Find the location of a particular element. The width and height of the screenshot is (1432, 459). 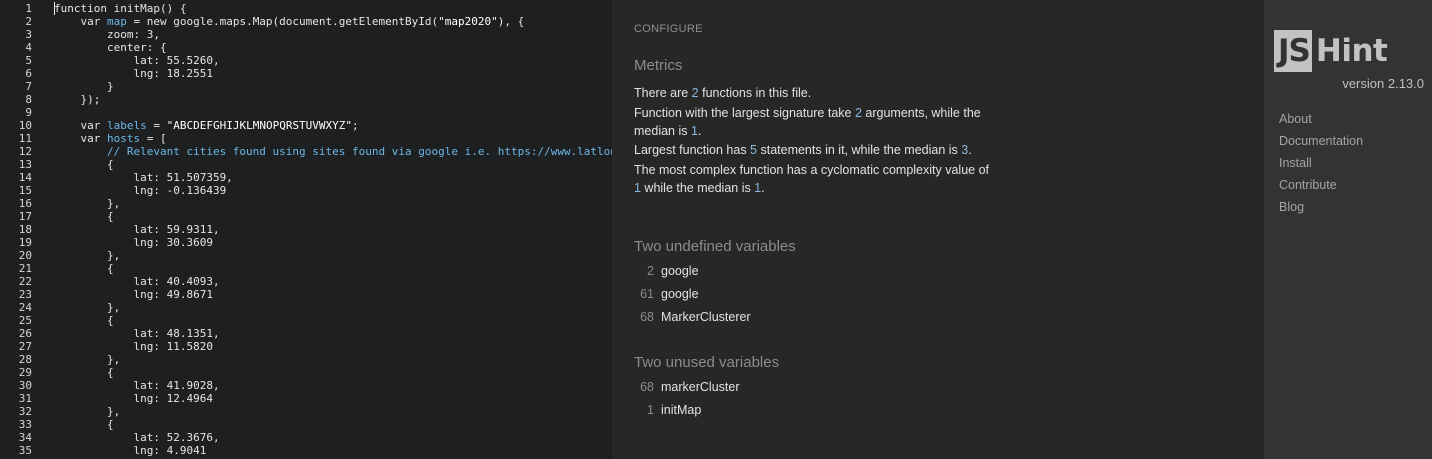

code-token: = is located at coordinates (156, 125).